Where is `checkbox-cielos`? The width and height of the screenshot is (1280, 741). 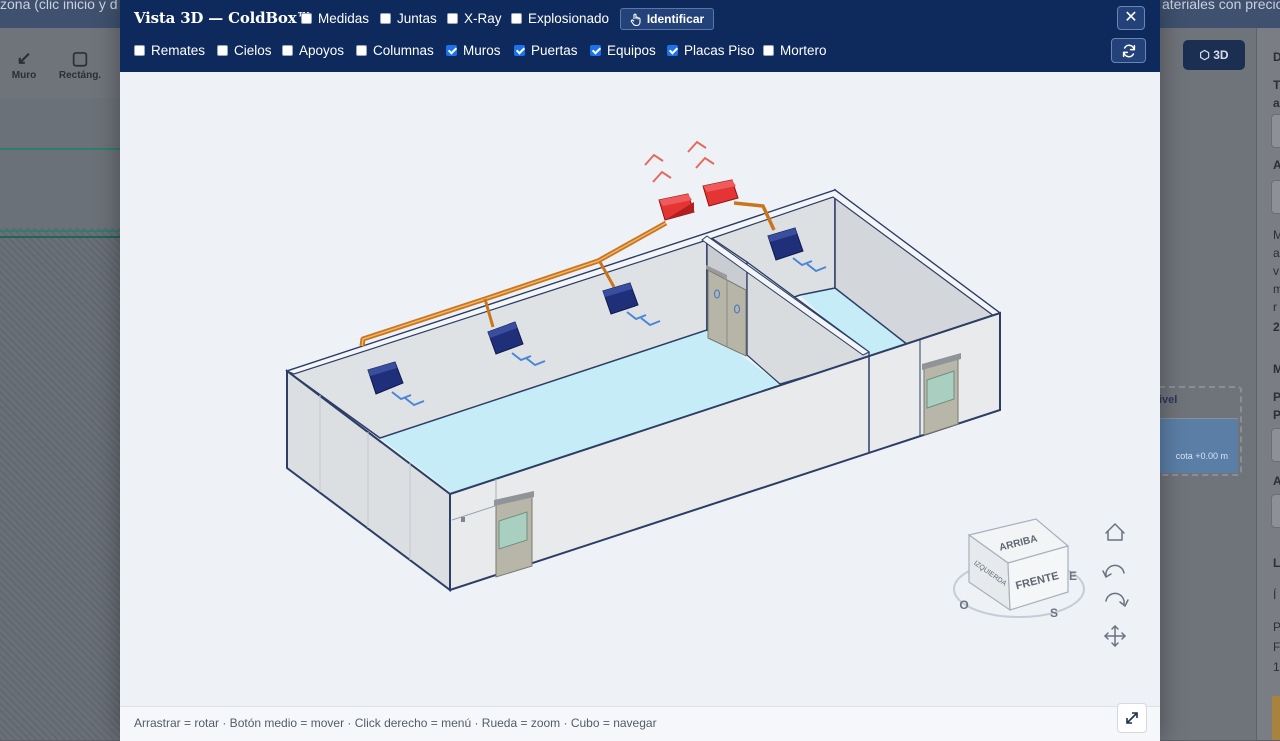
checkbox-cielos is located at coordinates (222, 50).